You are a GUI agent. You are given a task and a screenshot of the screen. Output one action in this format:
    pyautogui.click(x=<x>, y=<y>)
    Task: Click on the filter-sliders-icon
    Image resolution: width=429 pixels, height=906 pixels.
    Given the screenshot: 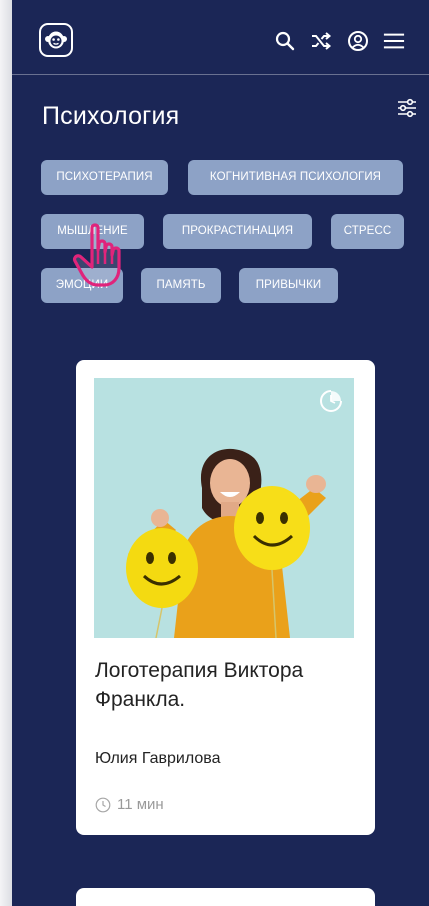 What is the action you would take?
    pyautogui.click(x=407, y=108)
    